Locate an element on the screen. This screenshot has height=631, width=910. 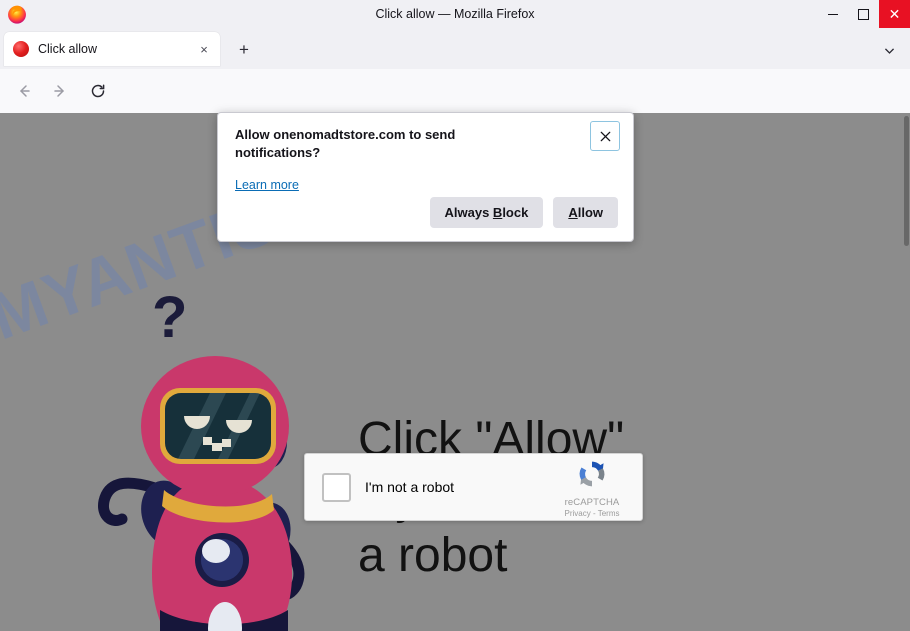
window-title: Click allow — Mozilla Firefox is located at coordinates (455, 14).